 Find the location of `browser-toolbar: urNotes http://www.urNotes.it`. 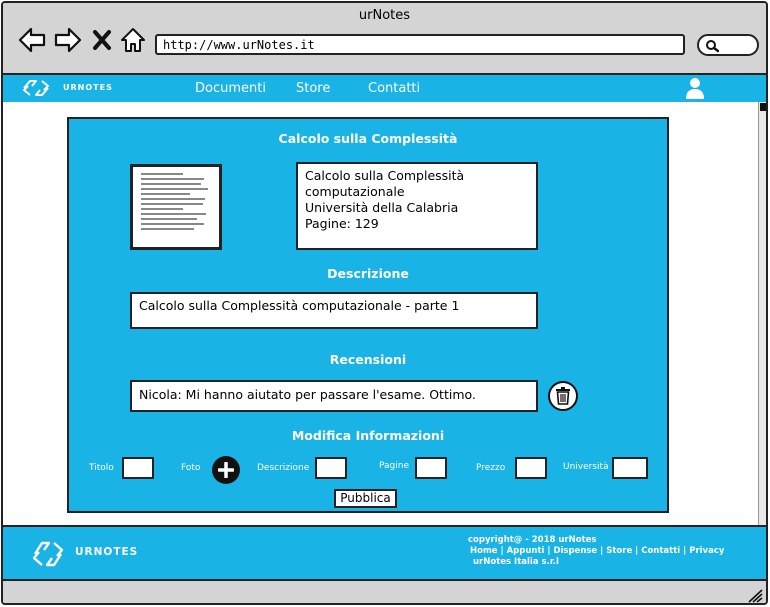

browser-toolbar: urNotes http://www.urNotes.it is located at coordinates (384, 39).